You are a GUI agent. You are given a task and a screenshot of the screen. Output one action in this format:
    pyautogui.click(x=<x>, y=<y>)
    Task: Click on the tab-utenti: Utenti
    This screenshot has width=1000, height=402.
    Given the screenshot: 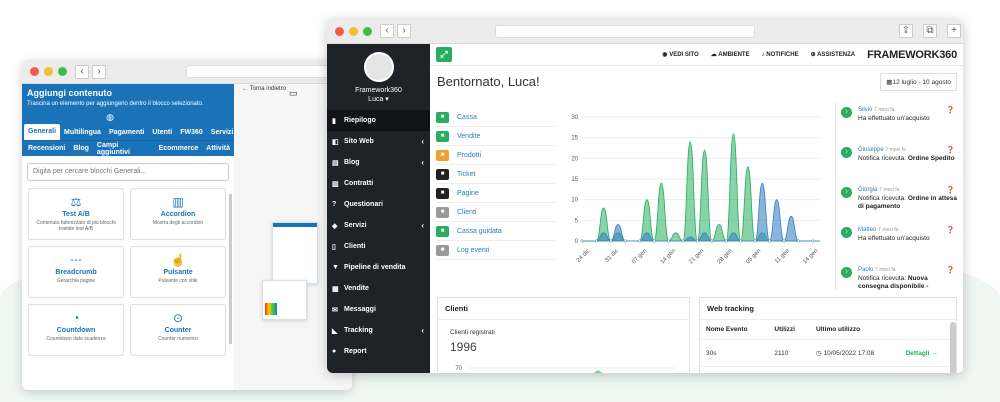 What is the action you would take?
    pyautogui.click(x=162, y=132)
    